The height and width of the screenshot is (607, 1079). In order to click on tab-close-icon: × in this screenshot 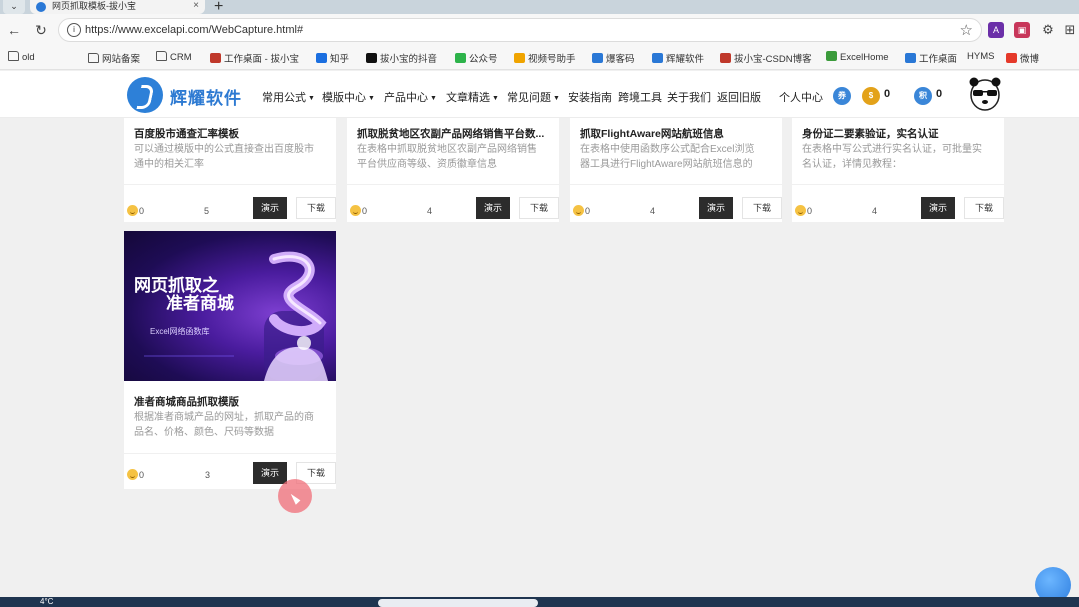, I will do `click(196, 6)`.